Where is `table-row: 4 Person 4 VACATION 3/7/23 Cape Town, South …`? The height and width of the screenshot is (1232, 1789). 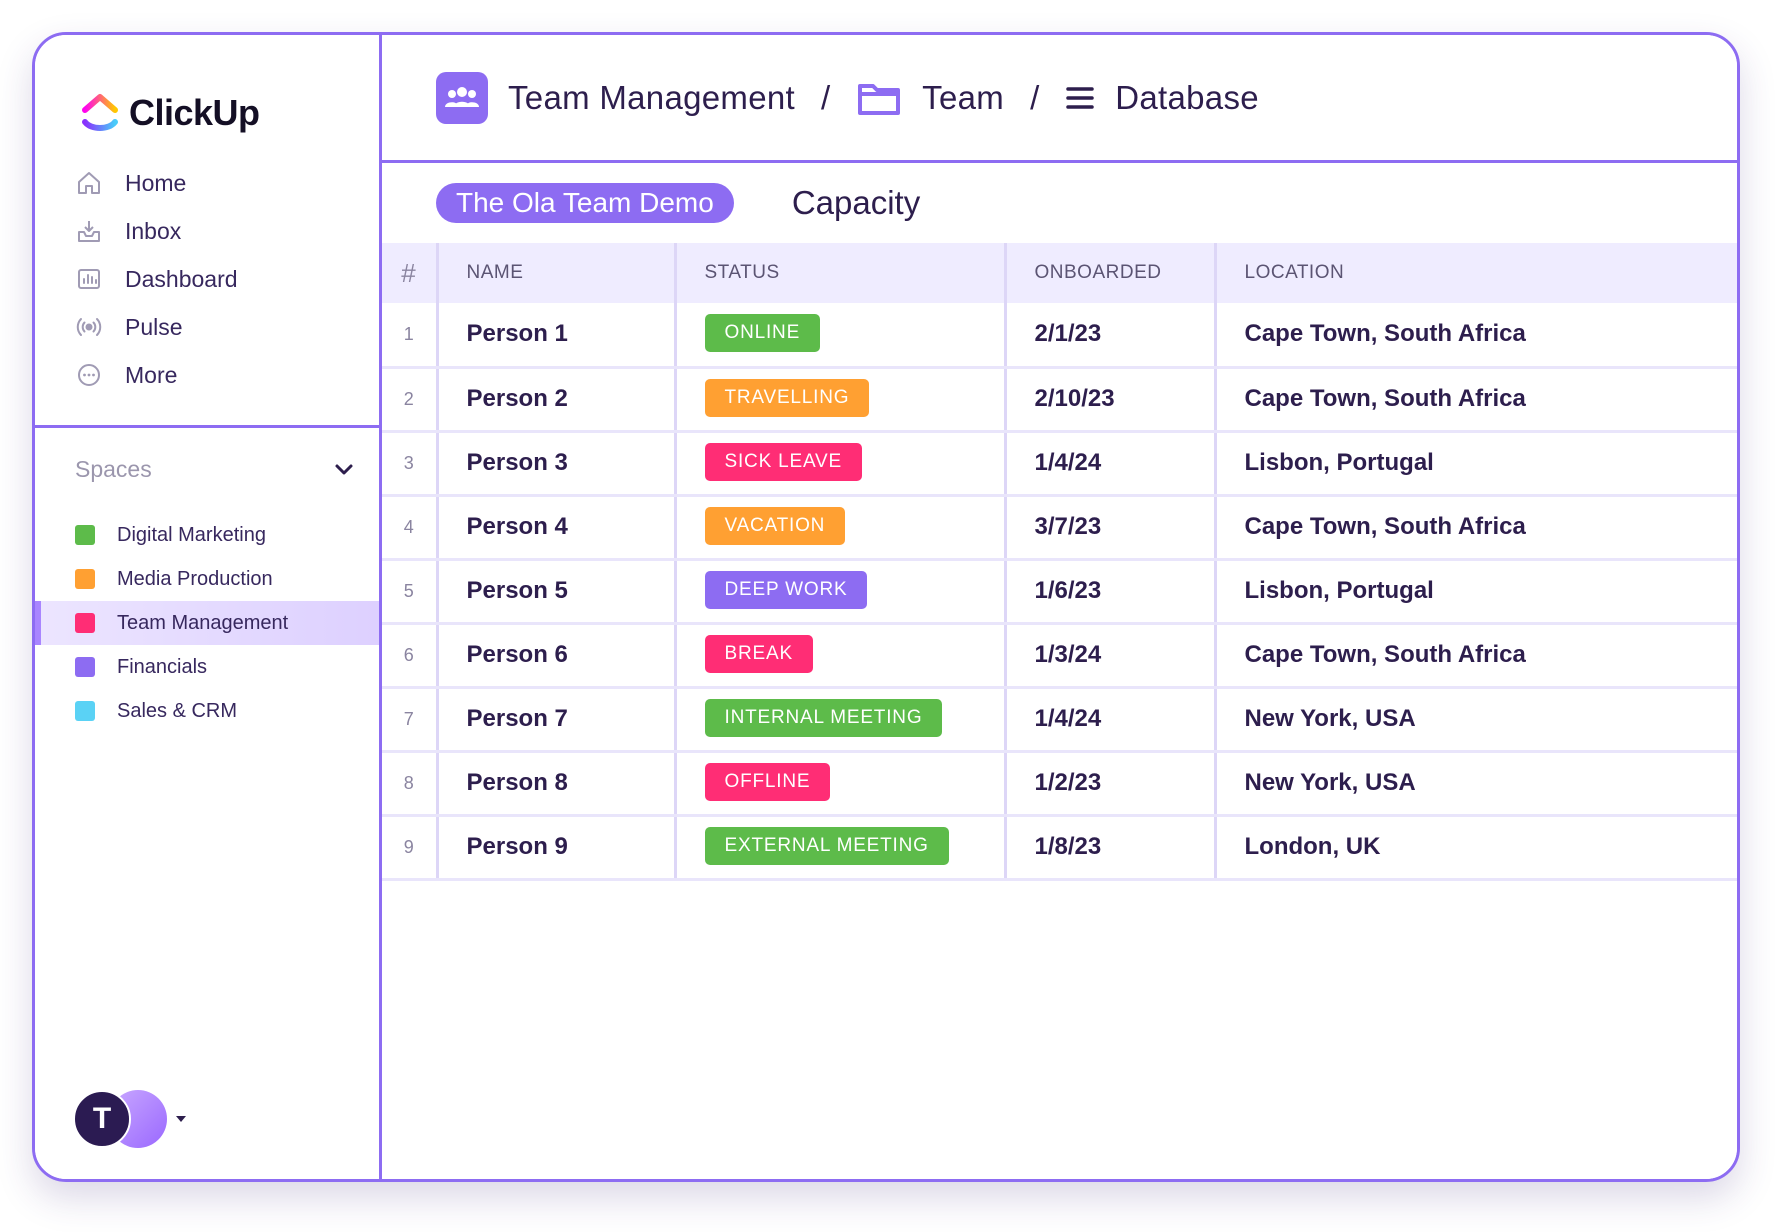 table-row: 4 Person 4 VACATION 3/7/23 Cape Town, South … is located at coordinates (1059, 528).